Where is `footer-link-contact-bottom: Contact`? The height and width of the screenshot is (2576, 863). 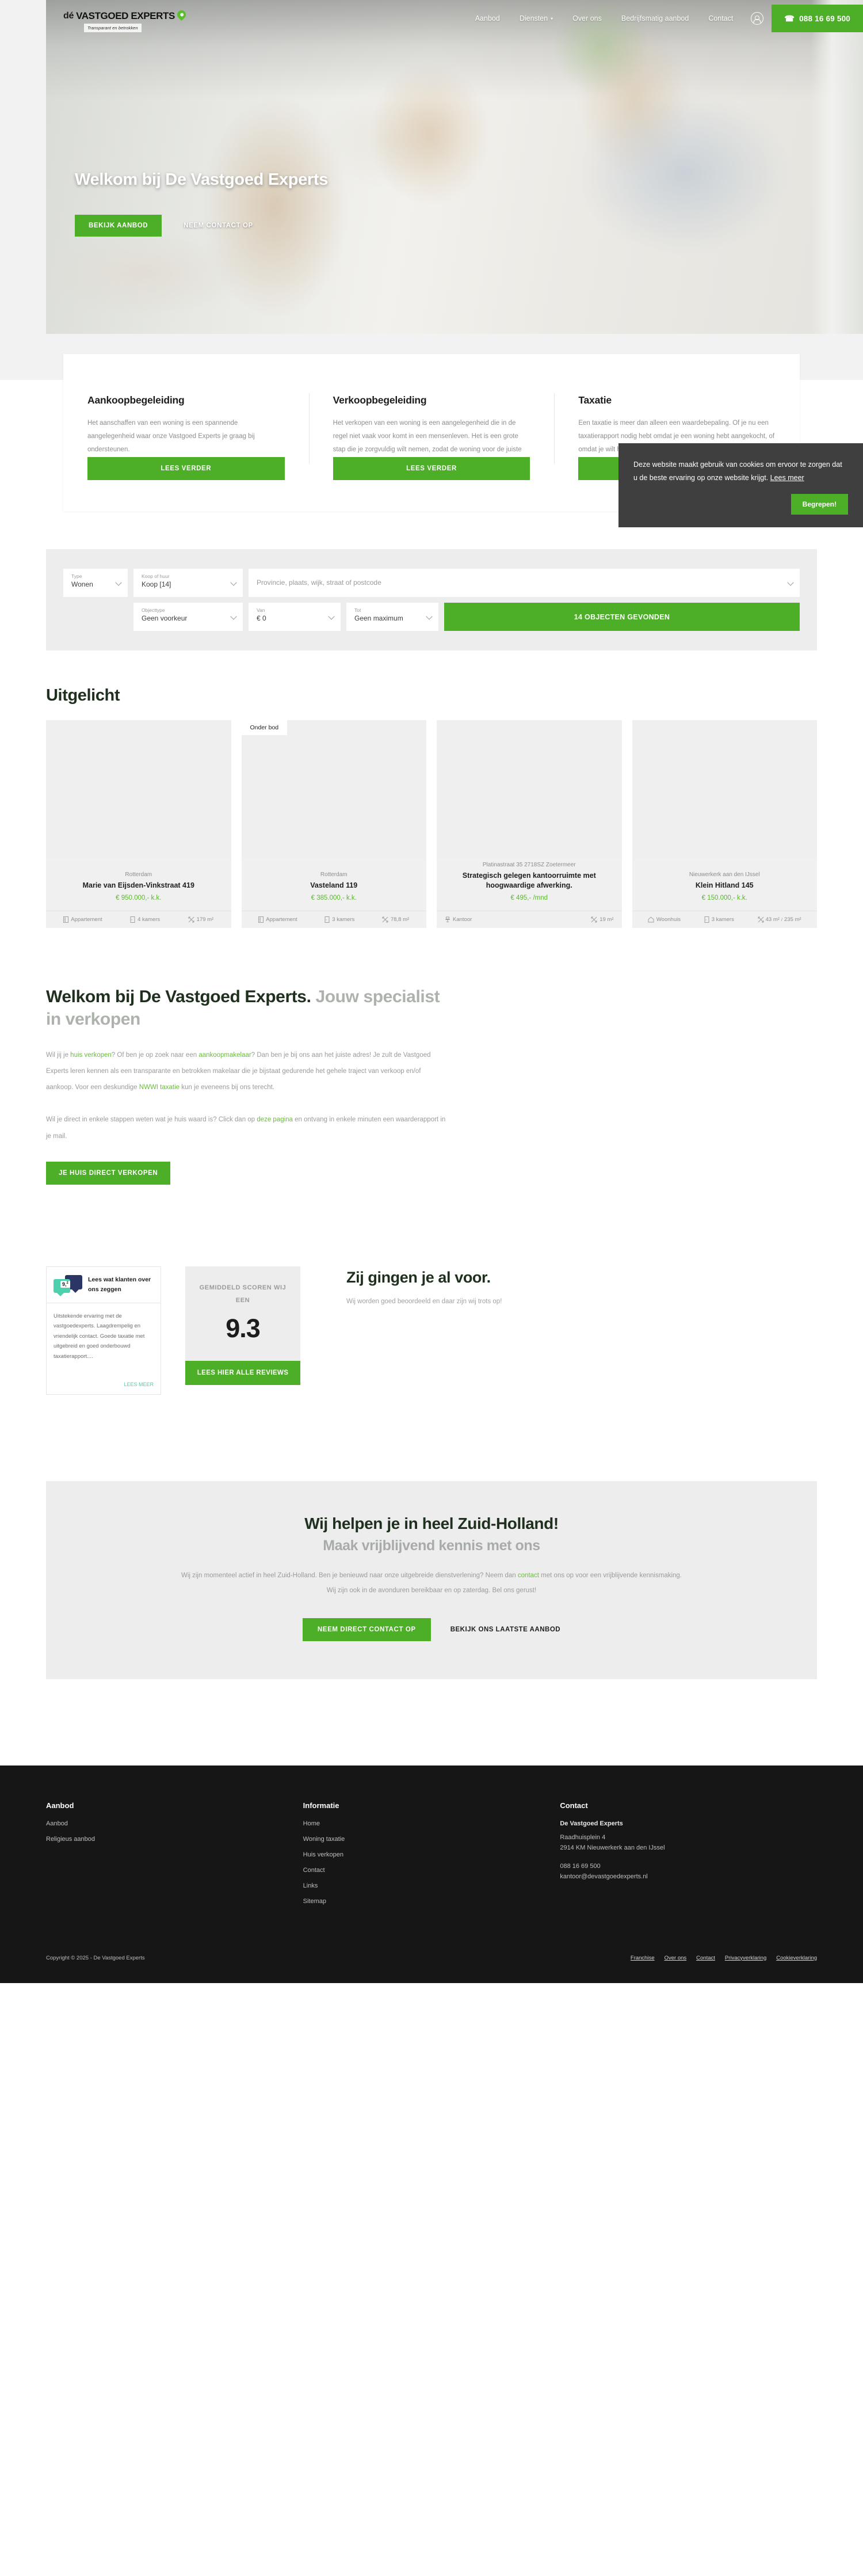 footer-link-contact-bottom: Contact is located at coordinates (705, 1958).